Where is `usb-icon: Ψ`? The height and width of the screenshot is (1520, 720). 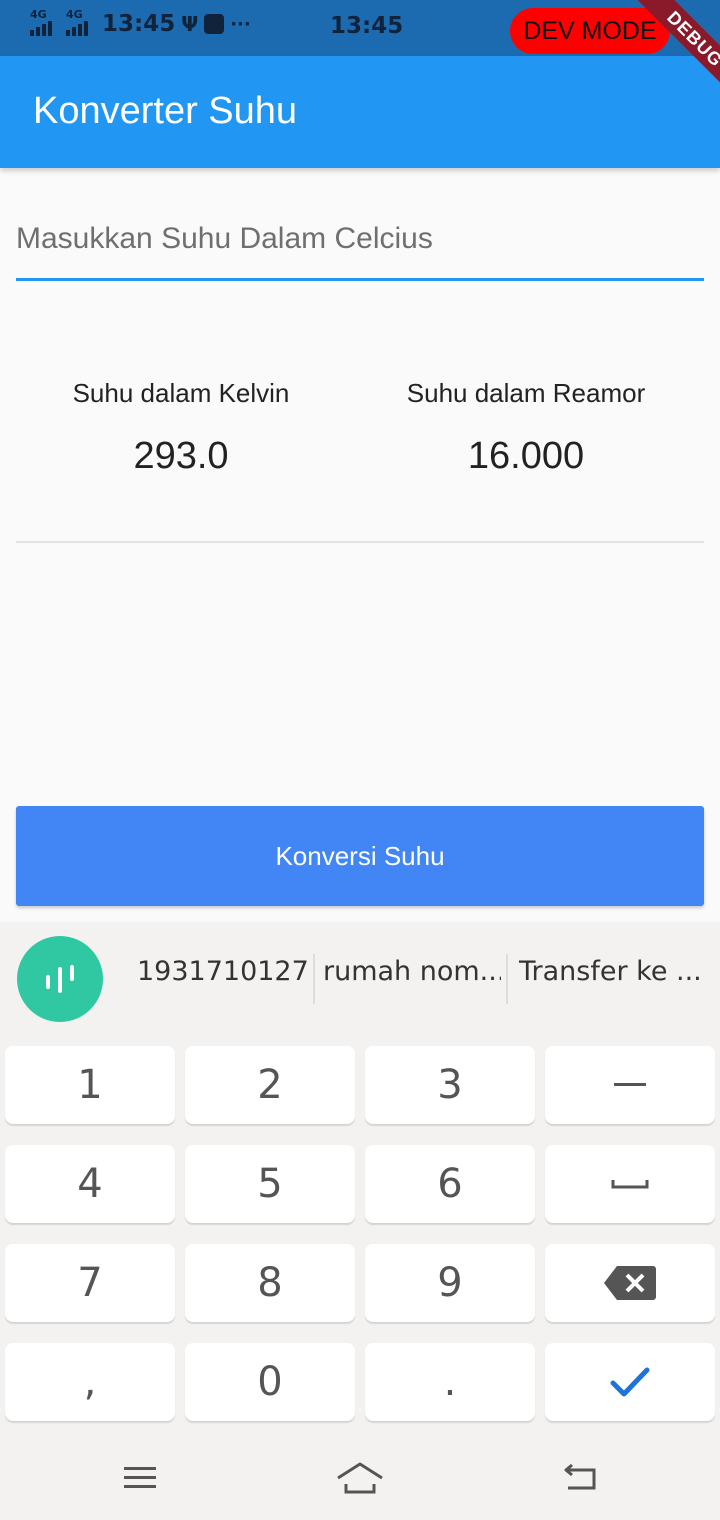 usb-icon: Ψ is located at coordinates (190, 24).